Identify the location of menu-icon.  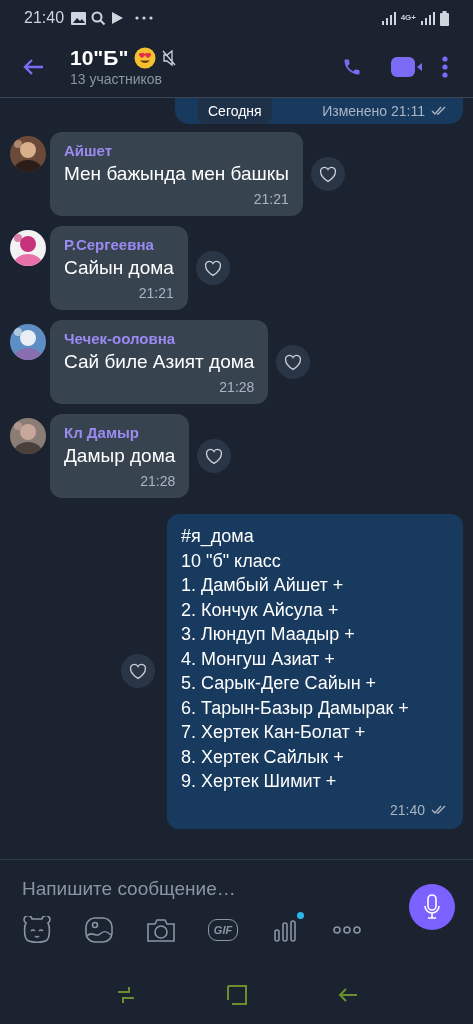
(445, 66).